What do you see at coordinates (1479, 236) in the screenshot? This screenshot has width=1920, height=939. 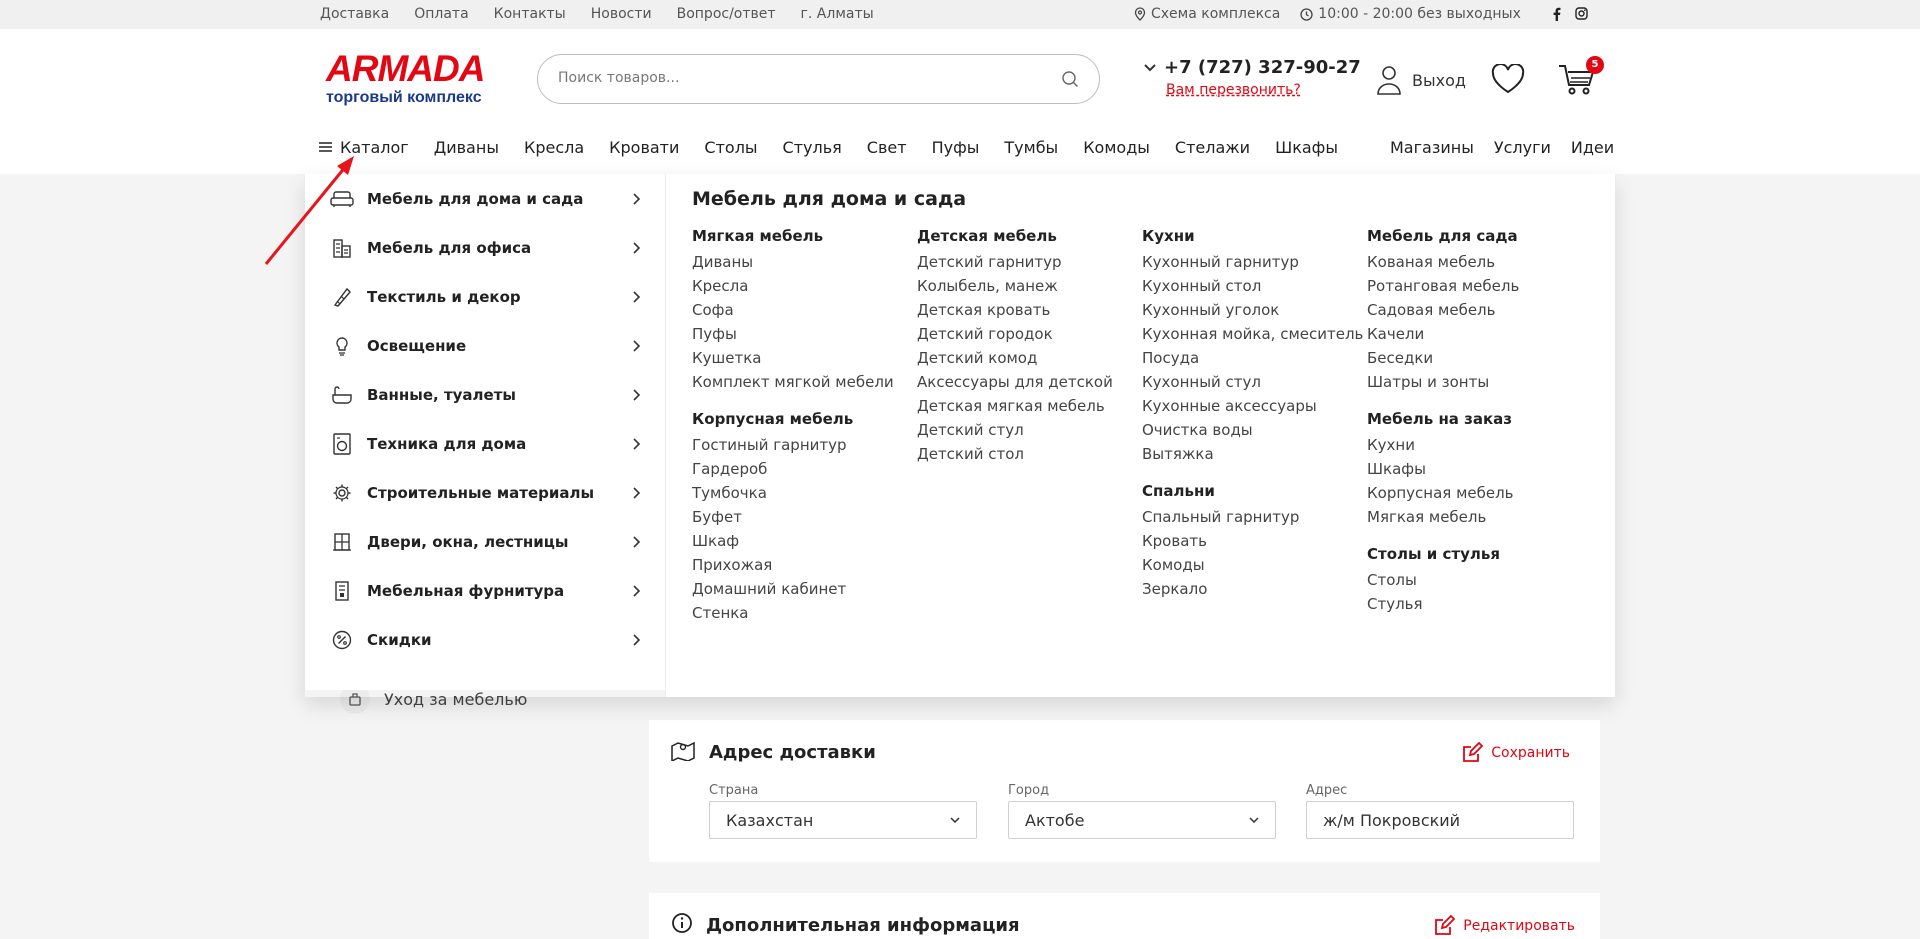 I see `subcategory-group-heading: Мебель для сада` at bounding box center [1479, 236].